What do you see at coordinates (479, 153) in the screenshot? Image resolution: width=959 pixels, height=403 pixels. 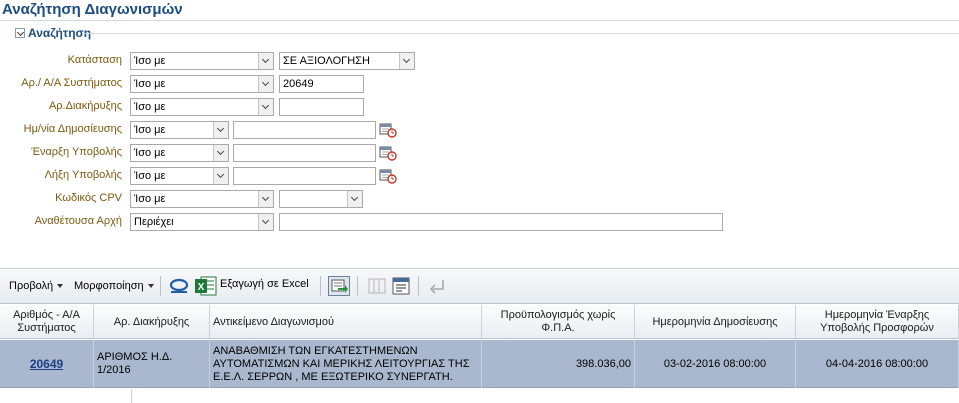 I see `submission-start-row: Έναρξη Υποβολής Ίσο με` at bounding box center [479, 153].